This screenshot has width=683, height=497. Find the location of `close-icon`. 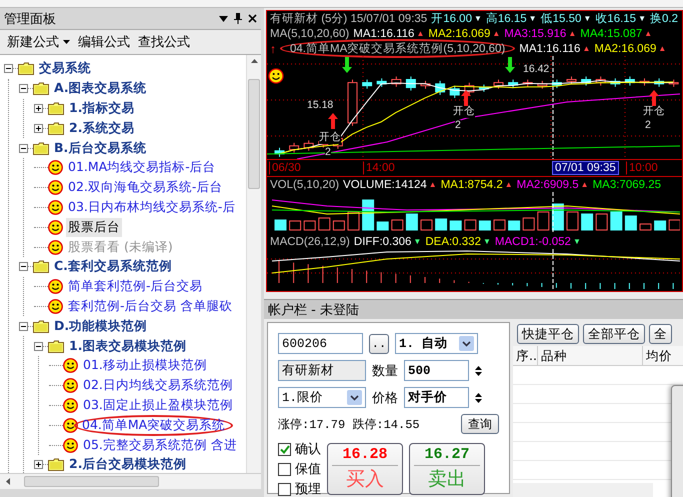

close-icon is located at coordinates (252, 18).